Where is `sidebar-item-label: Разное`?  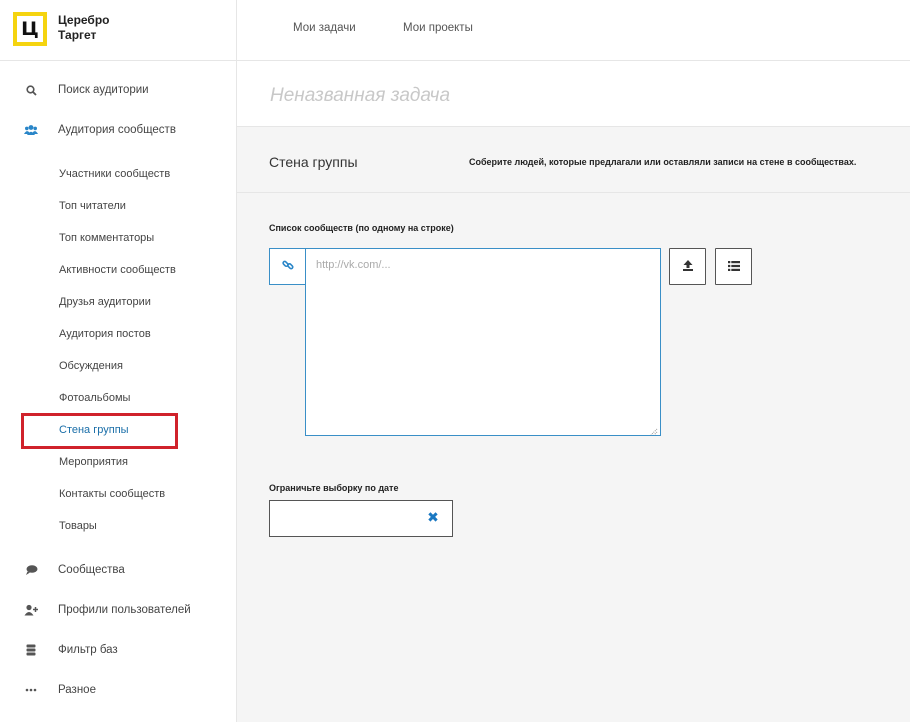
sidebar-item-label: Разное is located at coordinates (77, 690).